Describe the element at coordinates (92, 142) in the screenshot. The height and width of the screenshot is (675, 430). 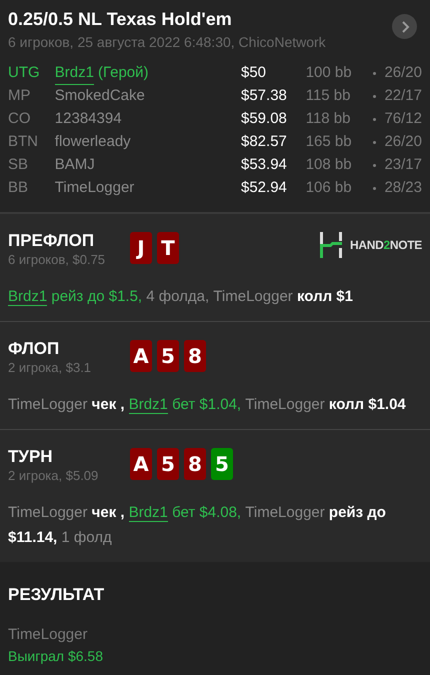
I see `player-name: flowerleady` at that location.